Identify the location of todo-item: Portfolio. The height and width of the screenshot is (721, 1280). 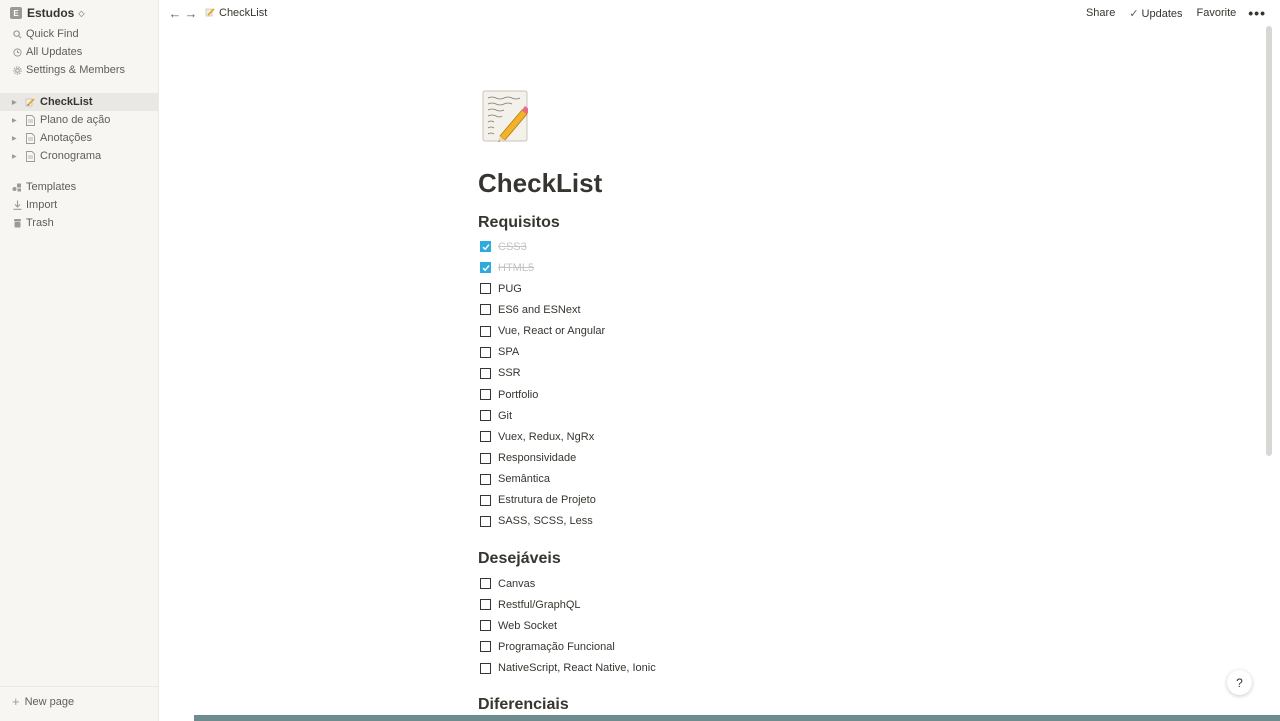
(509, 394).